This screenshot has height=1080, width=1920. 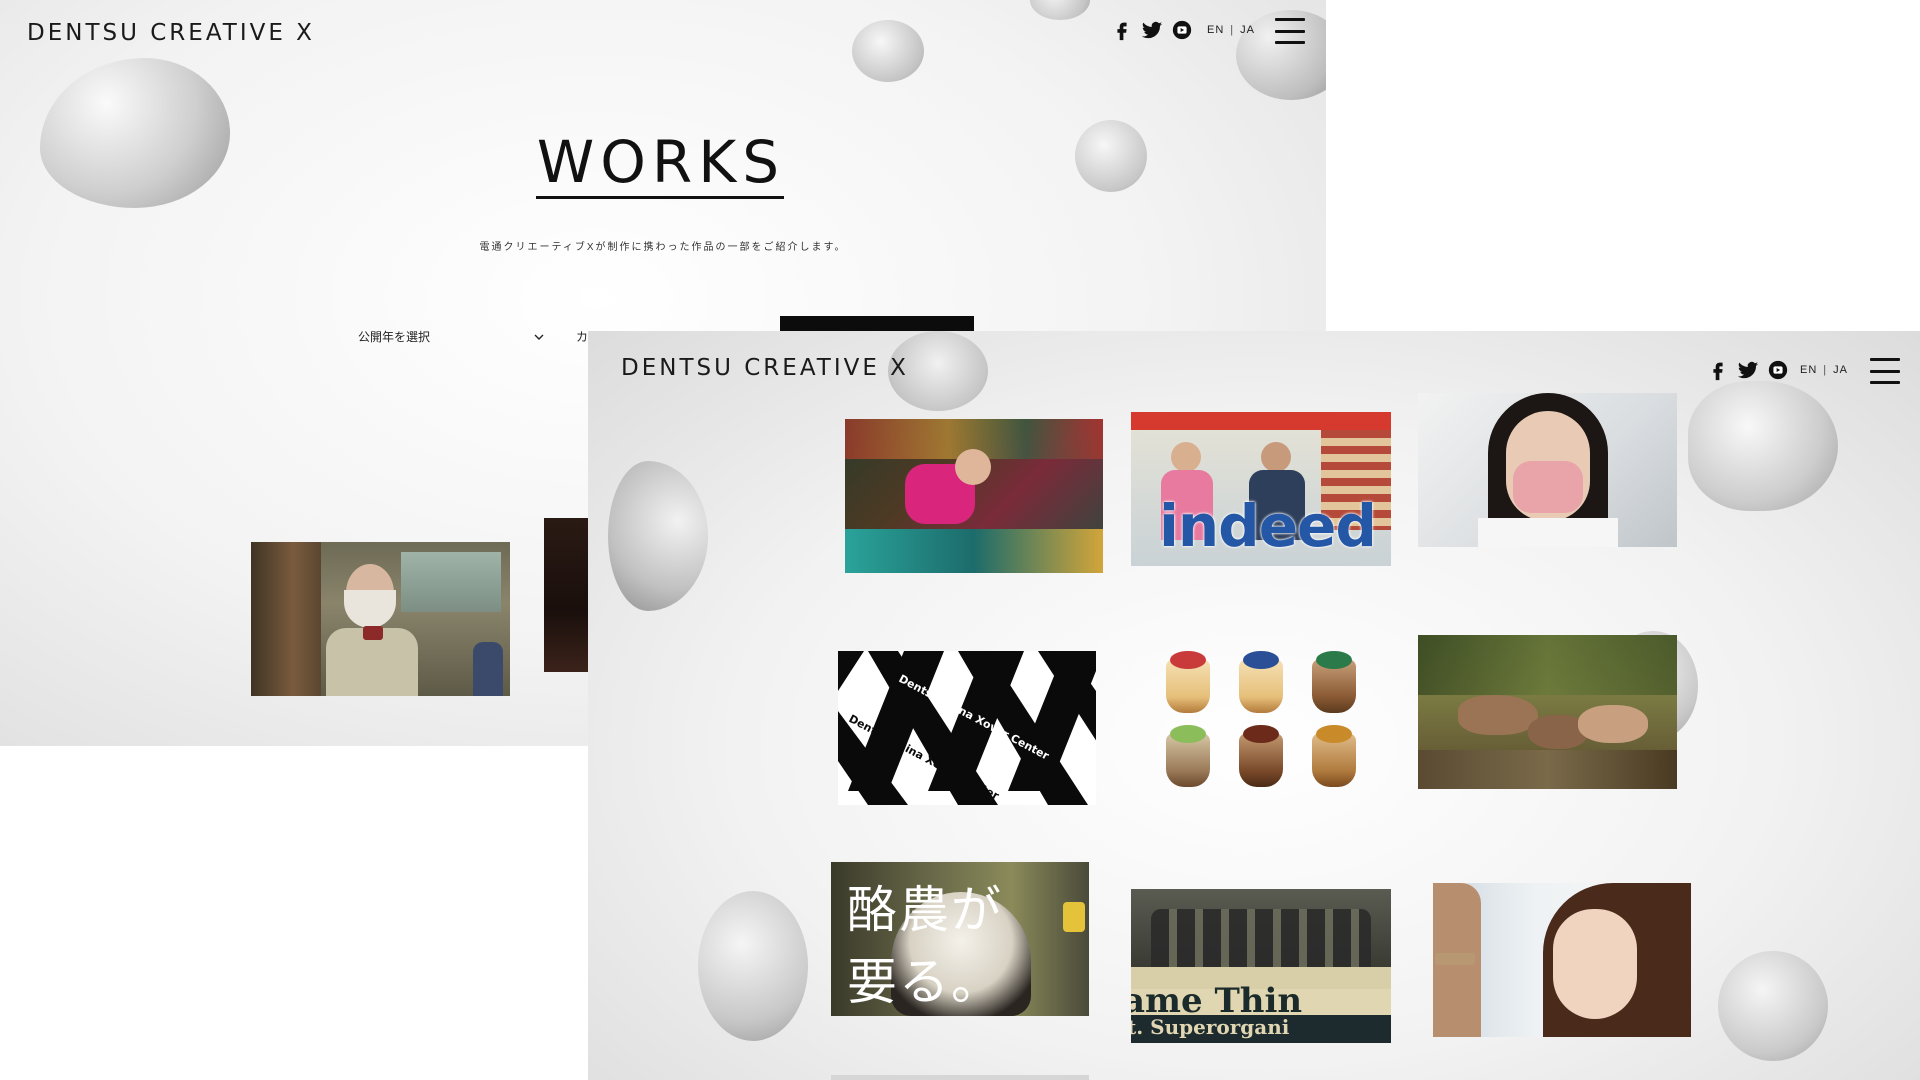 What do you see at coordinates (925, 910) in the screenshot?
I see `rakuno-headline-1: 酪農が` at bounding box center [925, 910].